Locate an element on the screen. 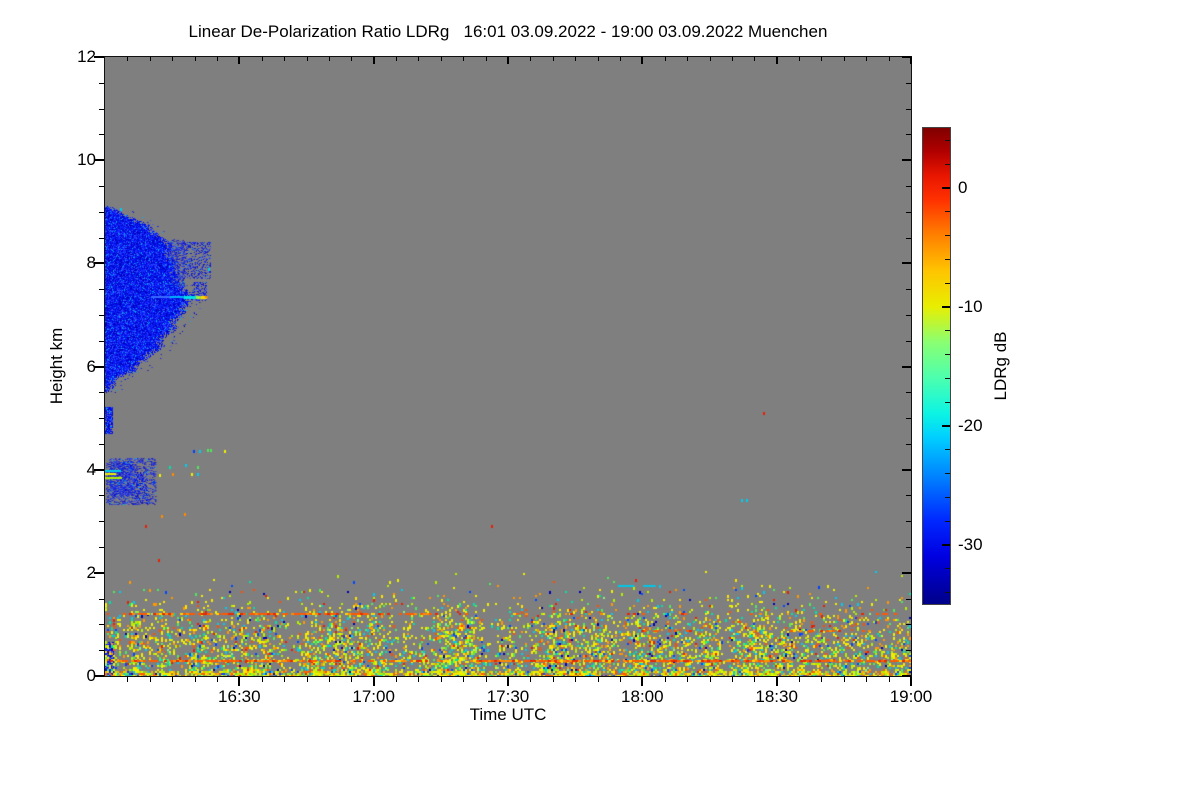 The height and width of the screenshot is (800, 1200). y-tick-label: 0 is located at coordinates (91, 675).